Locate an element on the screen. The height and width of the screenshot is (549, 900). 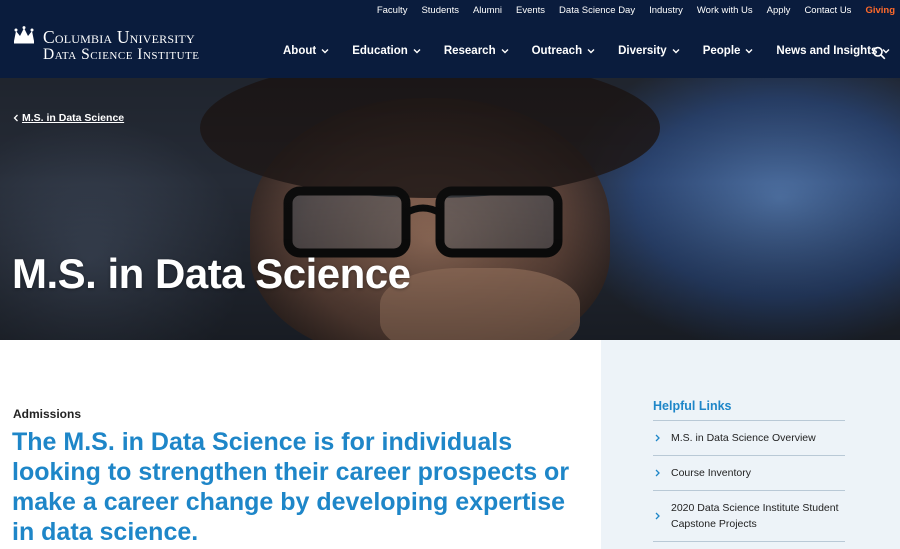
nav-research-label: Research is located at coordinates (469, 51).